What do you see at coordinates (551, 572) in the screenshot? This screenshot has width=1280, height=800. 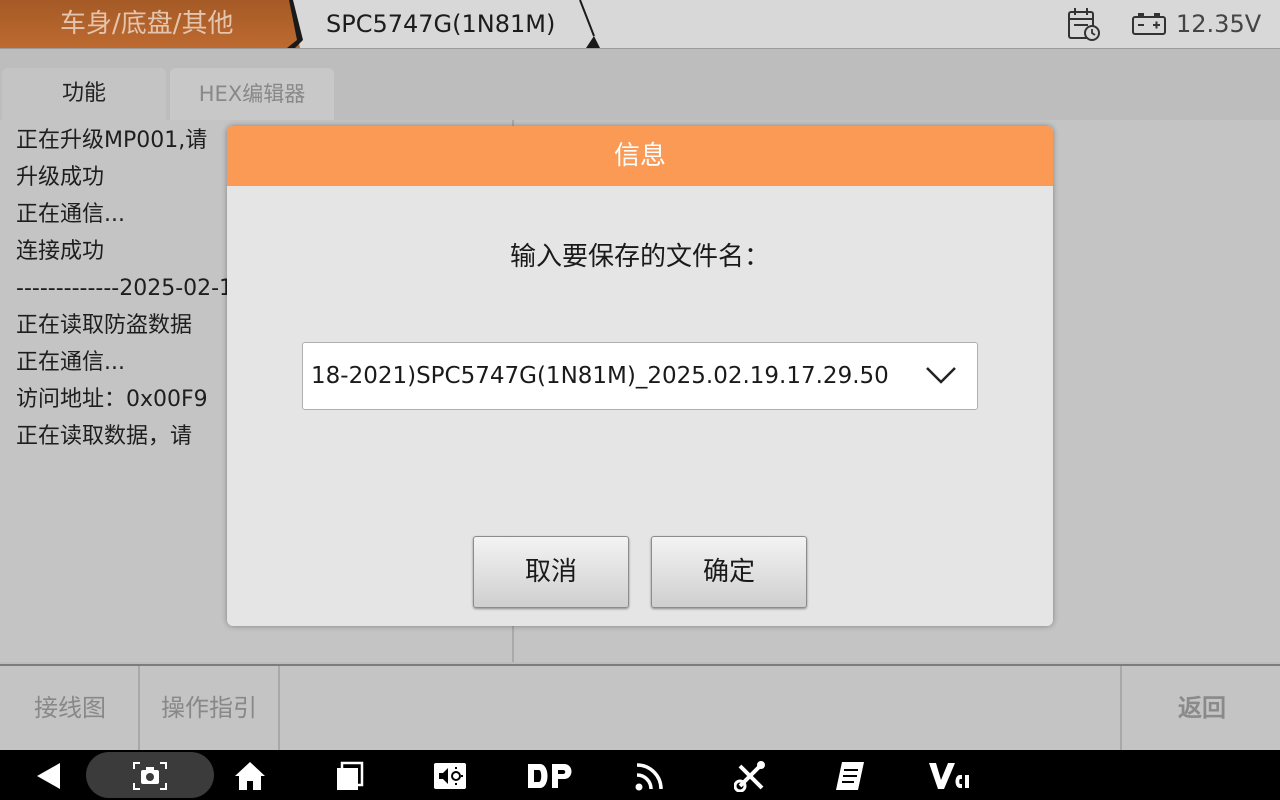 I see `cancel-button: 取消` at bounding box center [551, 572].